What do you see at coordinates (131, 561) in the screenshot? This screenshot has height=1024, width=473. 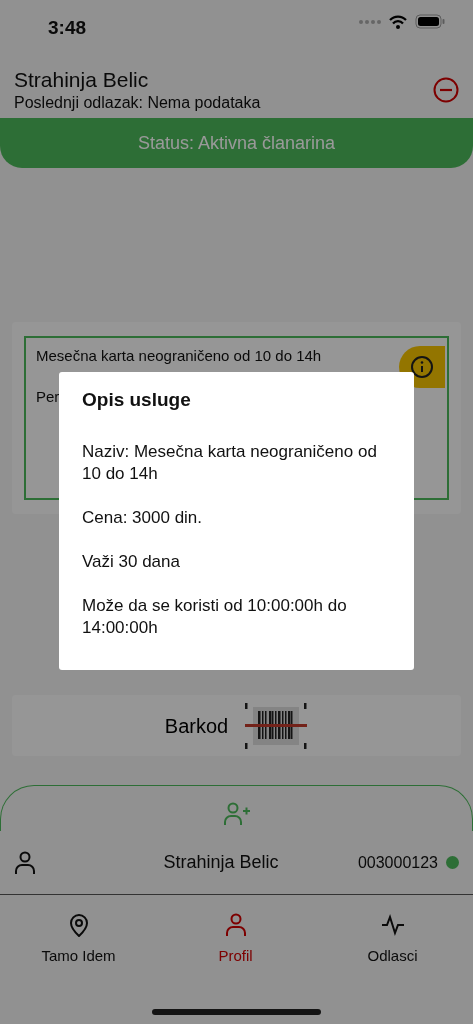 I see `dialog-text: Važi 30 dana` at bounding box center [131, 561].